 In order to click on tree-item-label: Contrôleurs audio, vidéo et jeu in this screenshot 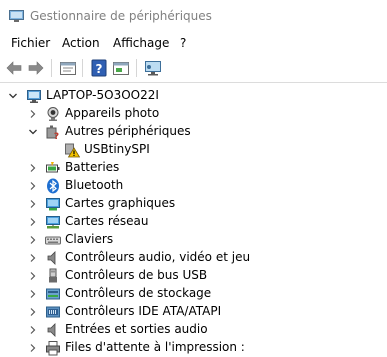, I will do `click(158, 257)`.